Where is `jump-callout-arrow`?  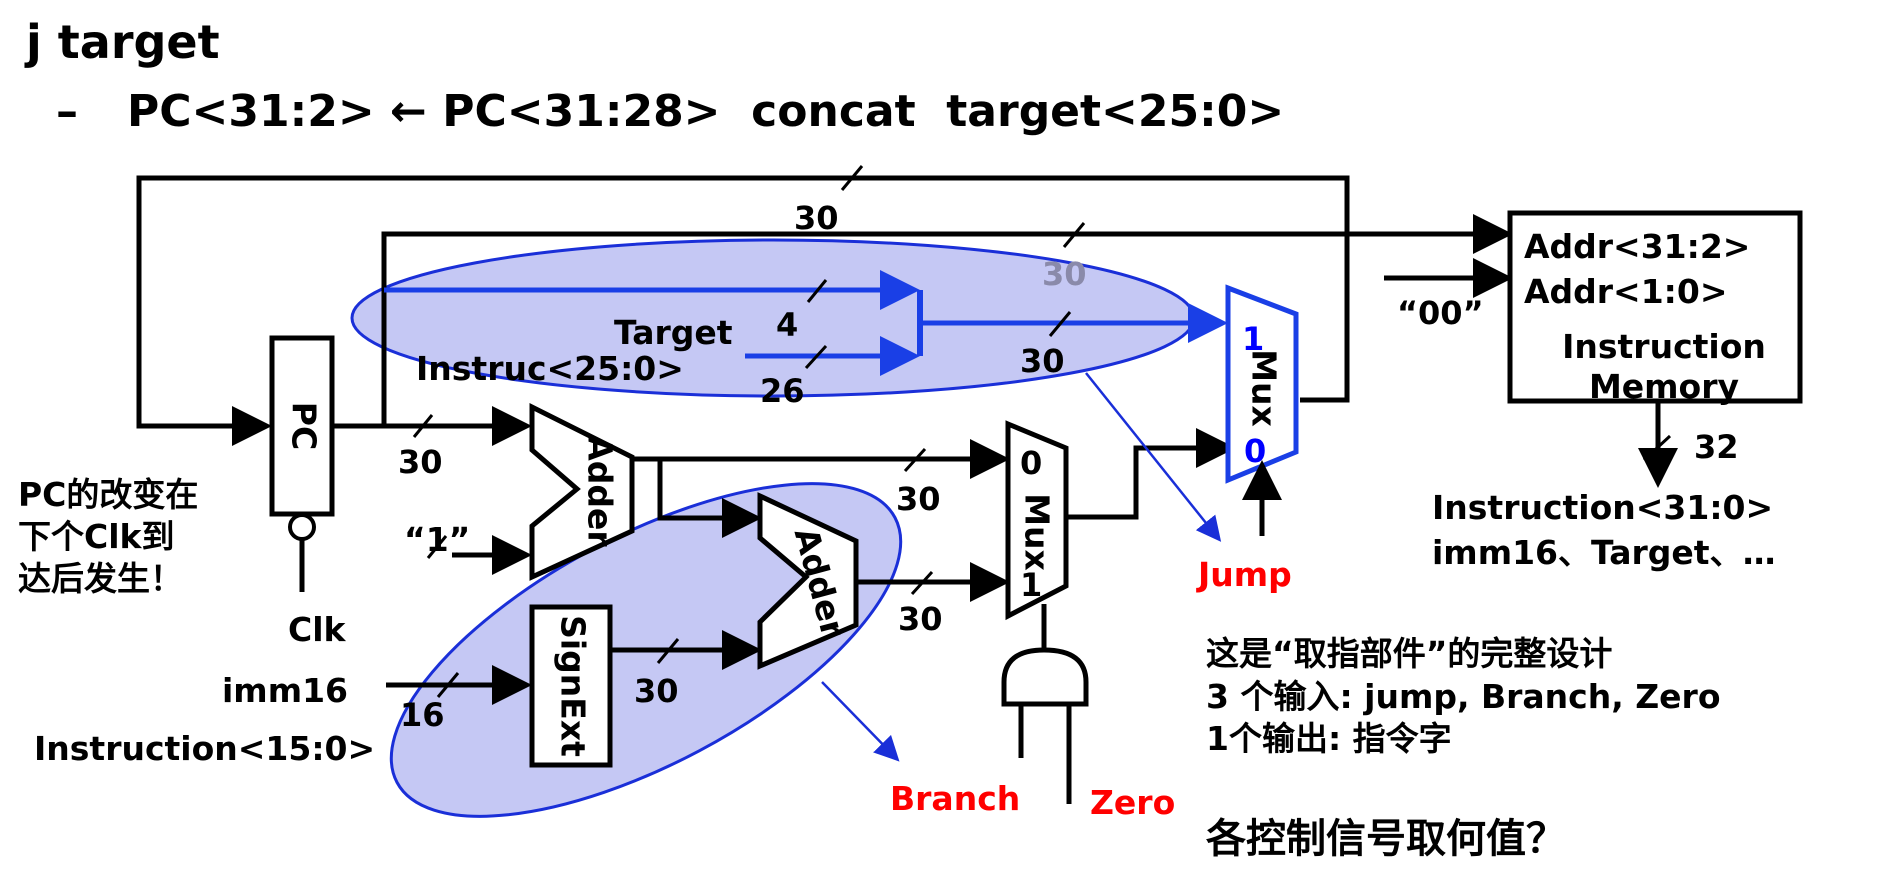 jump-callout-arrow is located at coordinates (1153, 457).